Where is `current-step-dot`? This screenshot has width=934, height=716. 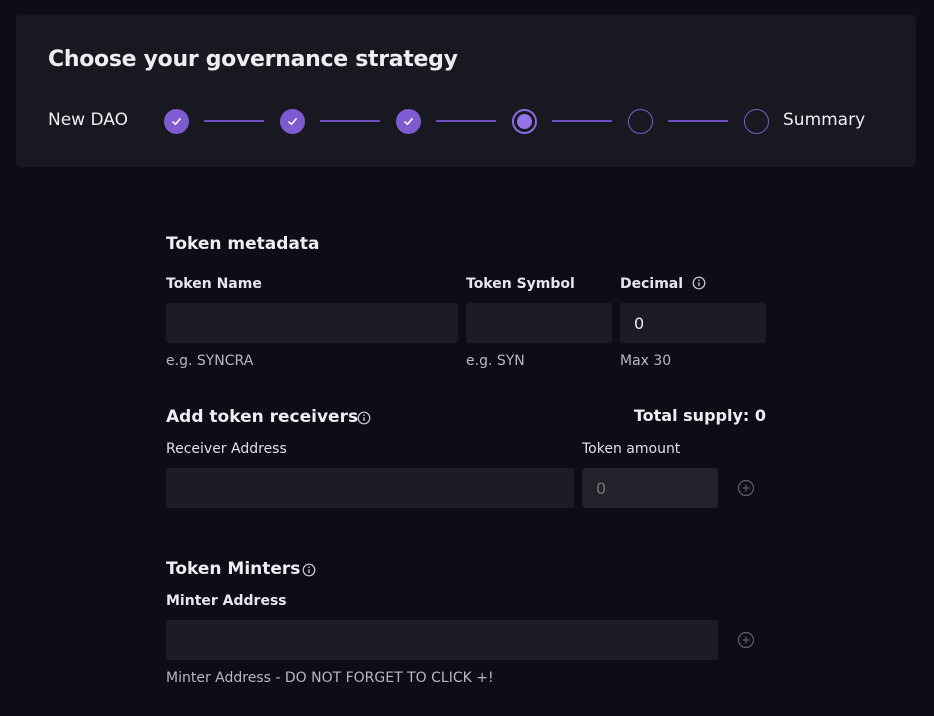
current-step-dot is located at coordinates (524, 121).